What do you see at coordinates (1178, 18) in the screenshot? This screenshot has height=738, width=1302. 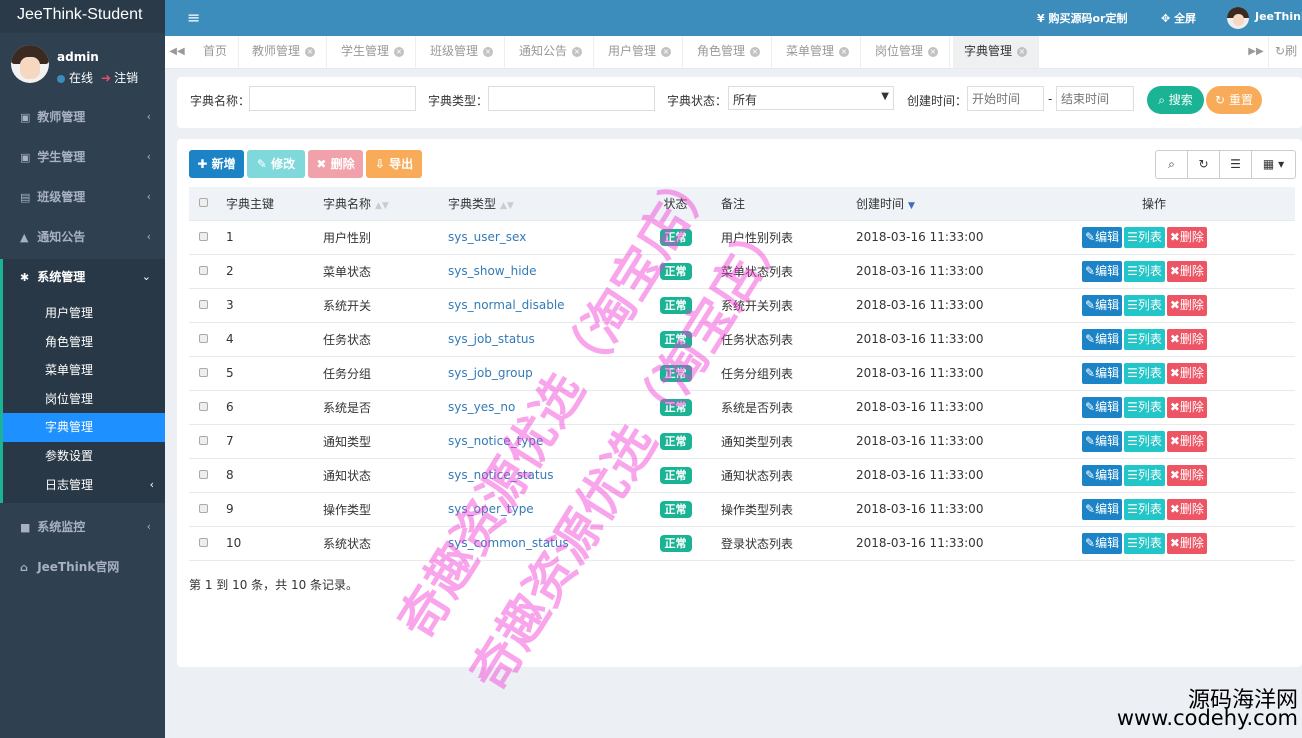 I see `fullscreen-link: ✥ 全屏` at bounding box center [1178, 18].